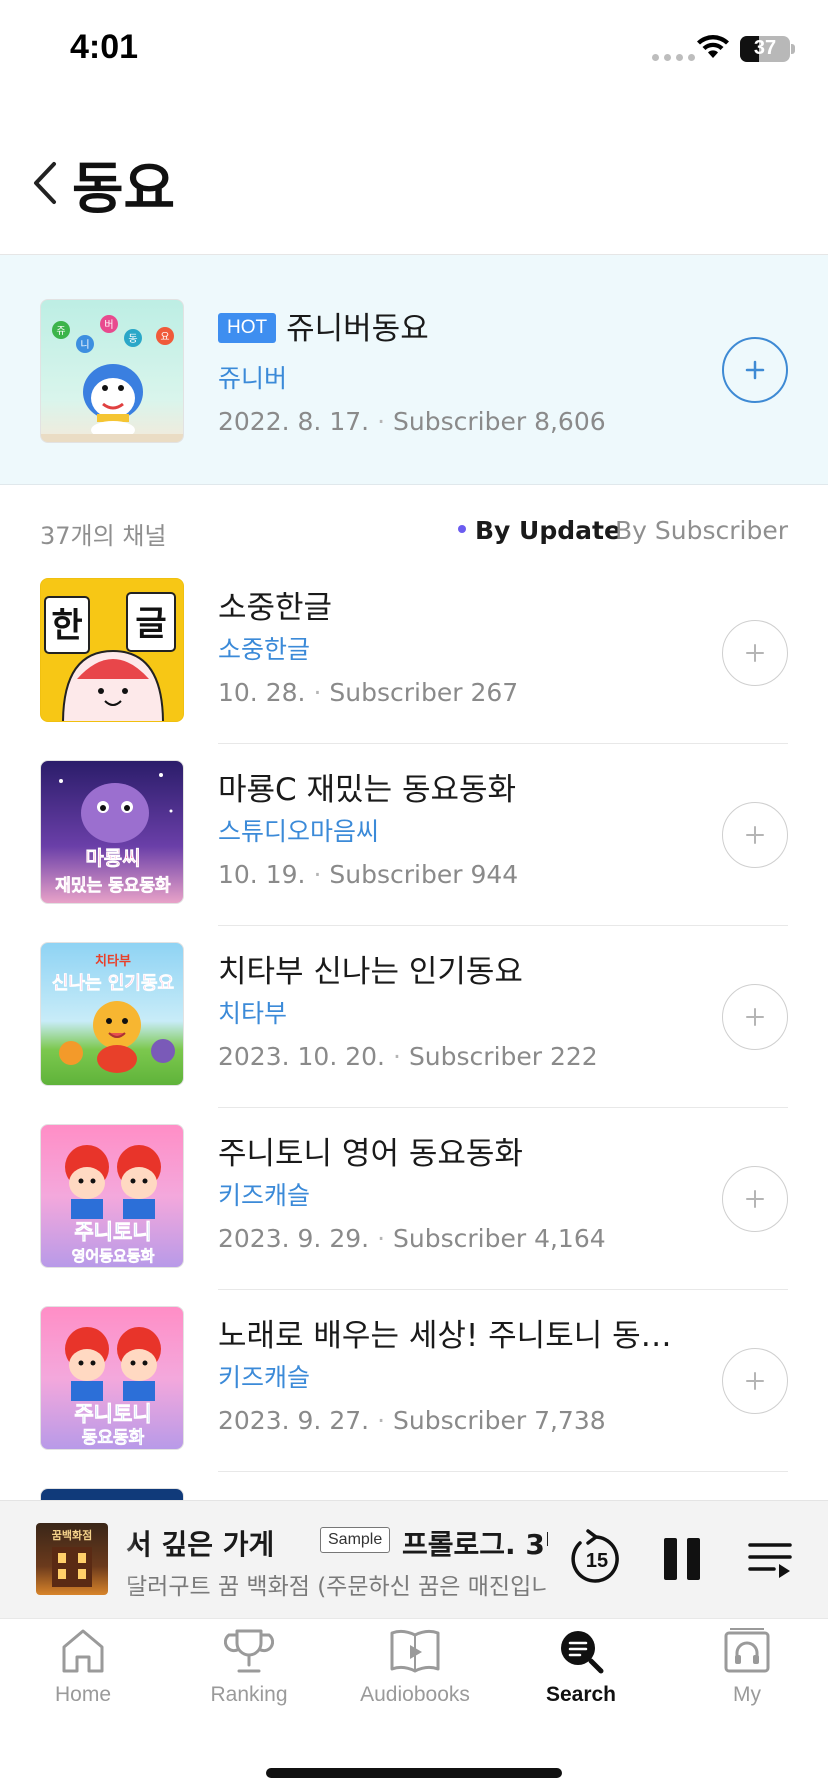 This screenshot has height=1792, width=828. What do you see at coordinates (701, 530) in the screenshot?
I see `sort-by-subscriber: By Subscriber` at bounding box center [701, 530].